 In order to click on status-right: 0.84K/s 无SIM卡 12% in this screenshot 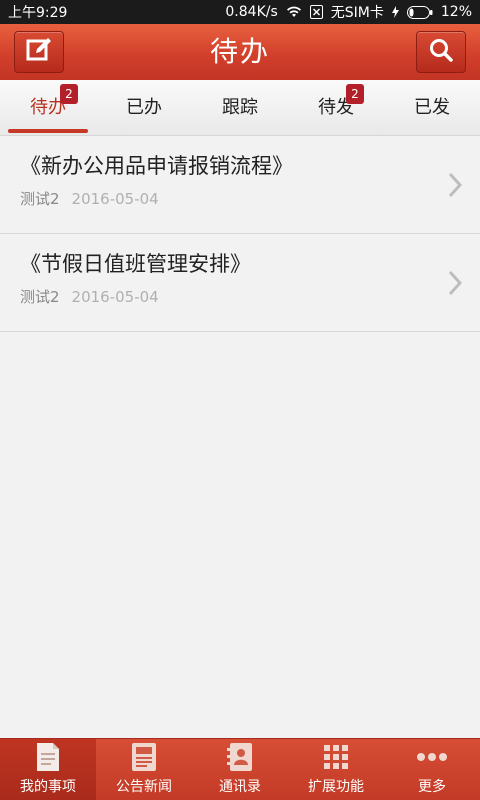, I will do `click(348, 12)`.